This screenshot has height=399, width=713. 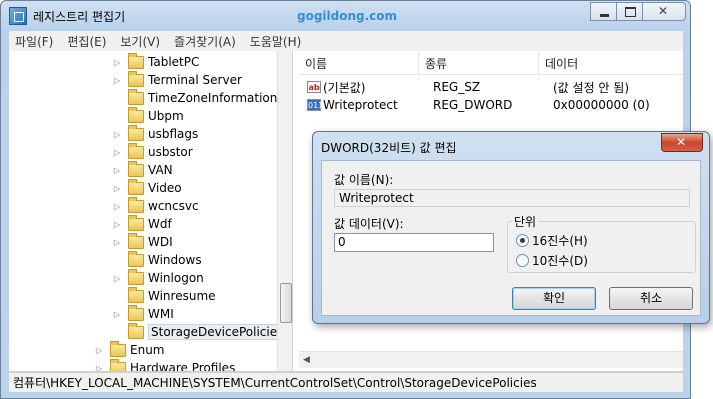 I want to click on tree-item-wdf: ▷ Wdf, so click(x=142, y=223).